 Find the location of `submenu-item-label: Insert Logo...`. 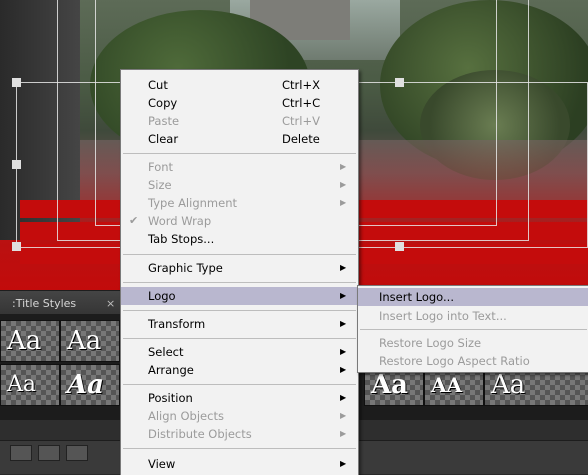

submenu-item-label: Insert Logo... is located at coordinates (416, 297).